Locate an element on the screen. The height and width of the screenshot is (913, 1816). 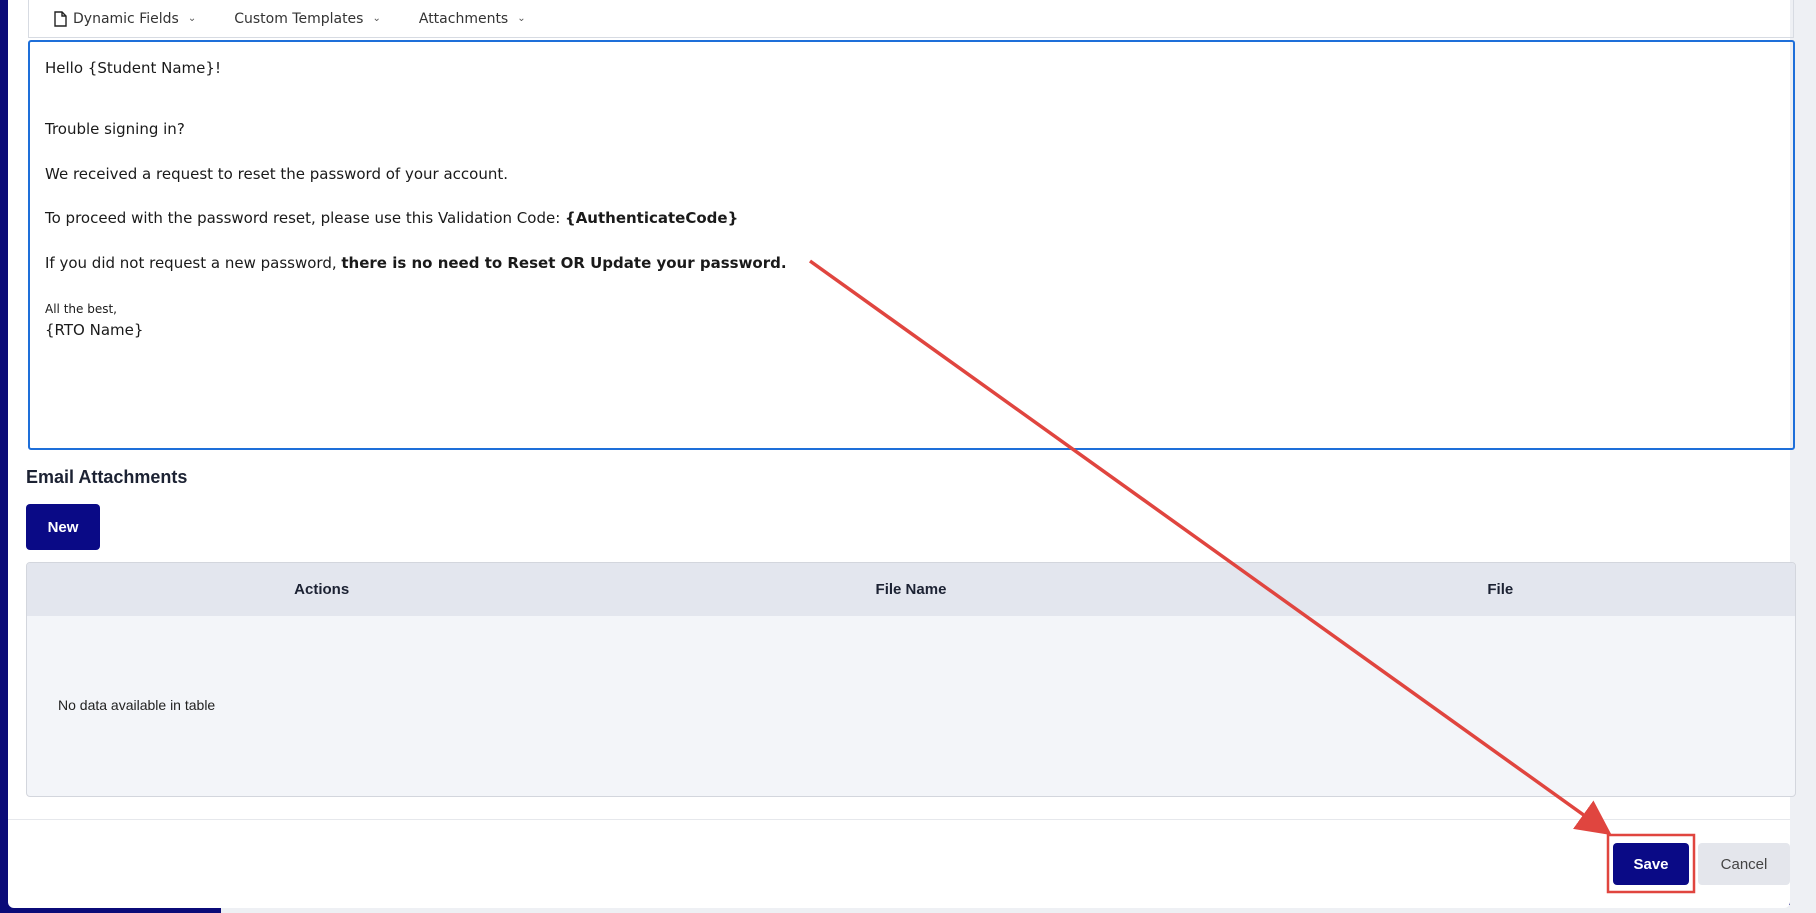
table-header: Actions File Name File is located at coordinates (911, 589).